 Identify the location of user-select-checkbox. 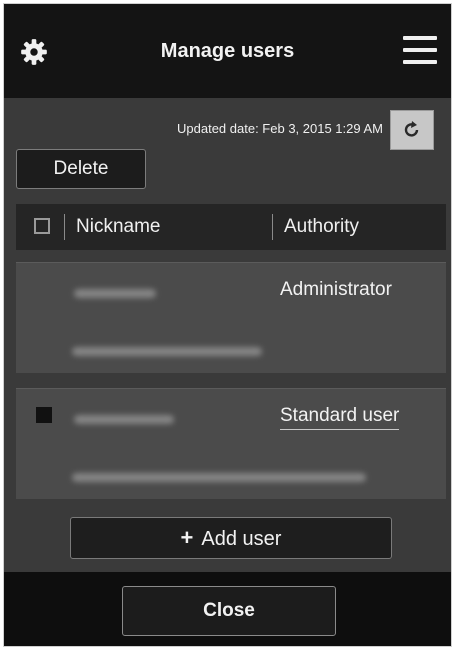
(44, 415).